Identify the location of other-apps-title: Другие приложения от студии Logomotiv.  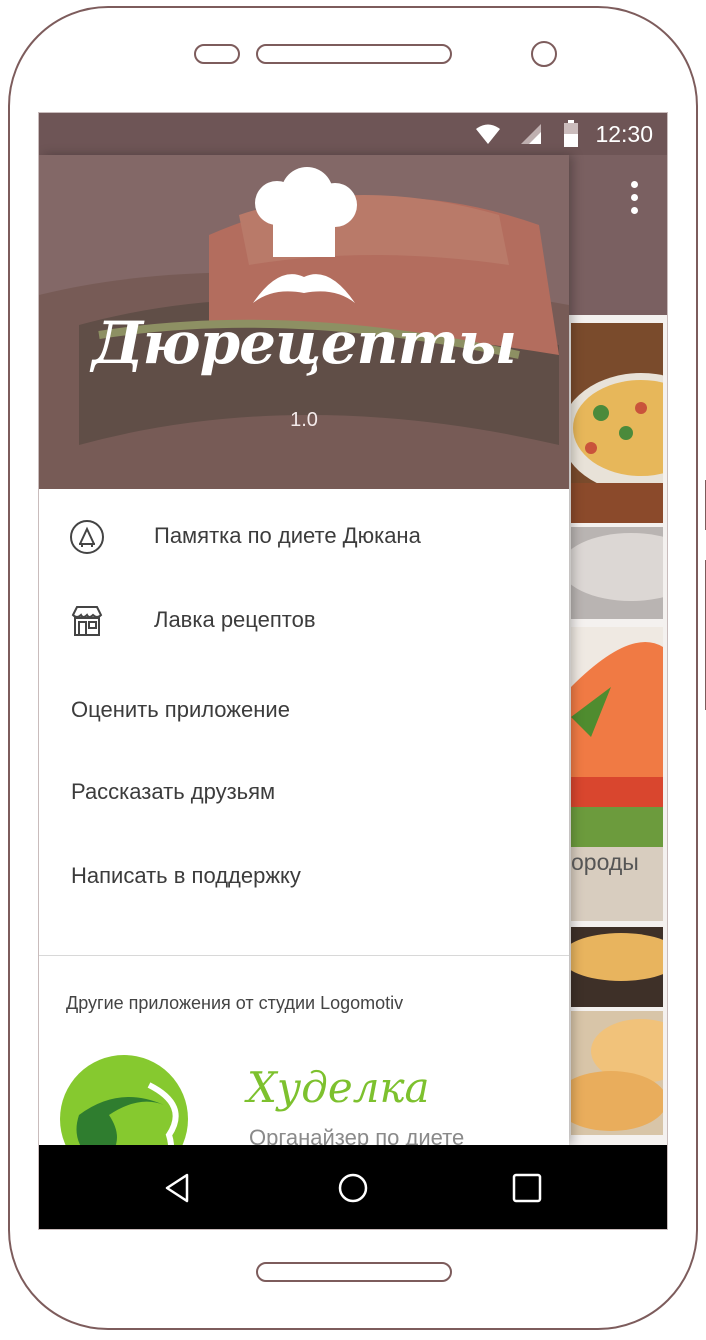
(235, 1003).